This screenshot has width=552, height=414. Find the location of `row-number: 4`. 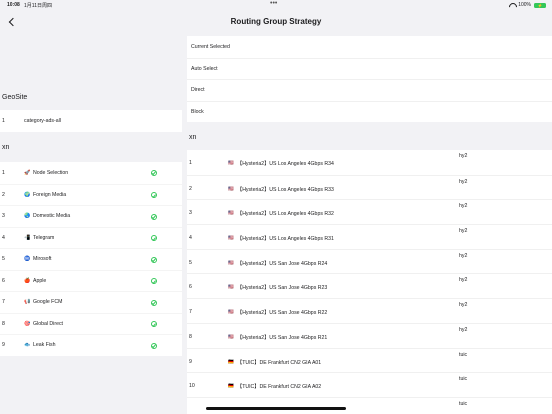

row-number: 4 is located at coordinates (3, 237).